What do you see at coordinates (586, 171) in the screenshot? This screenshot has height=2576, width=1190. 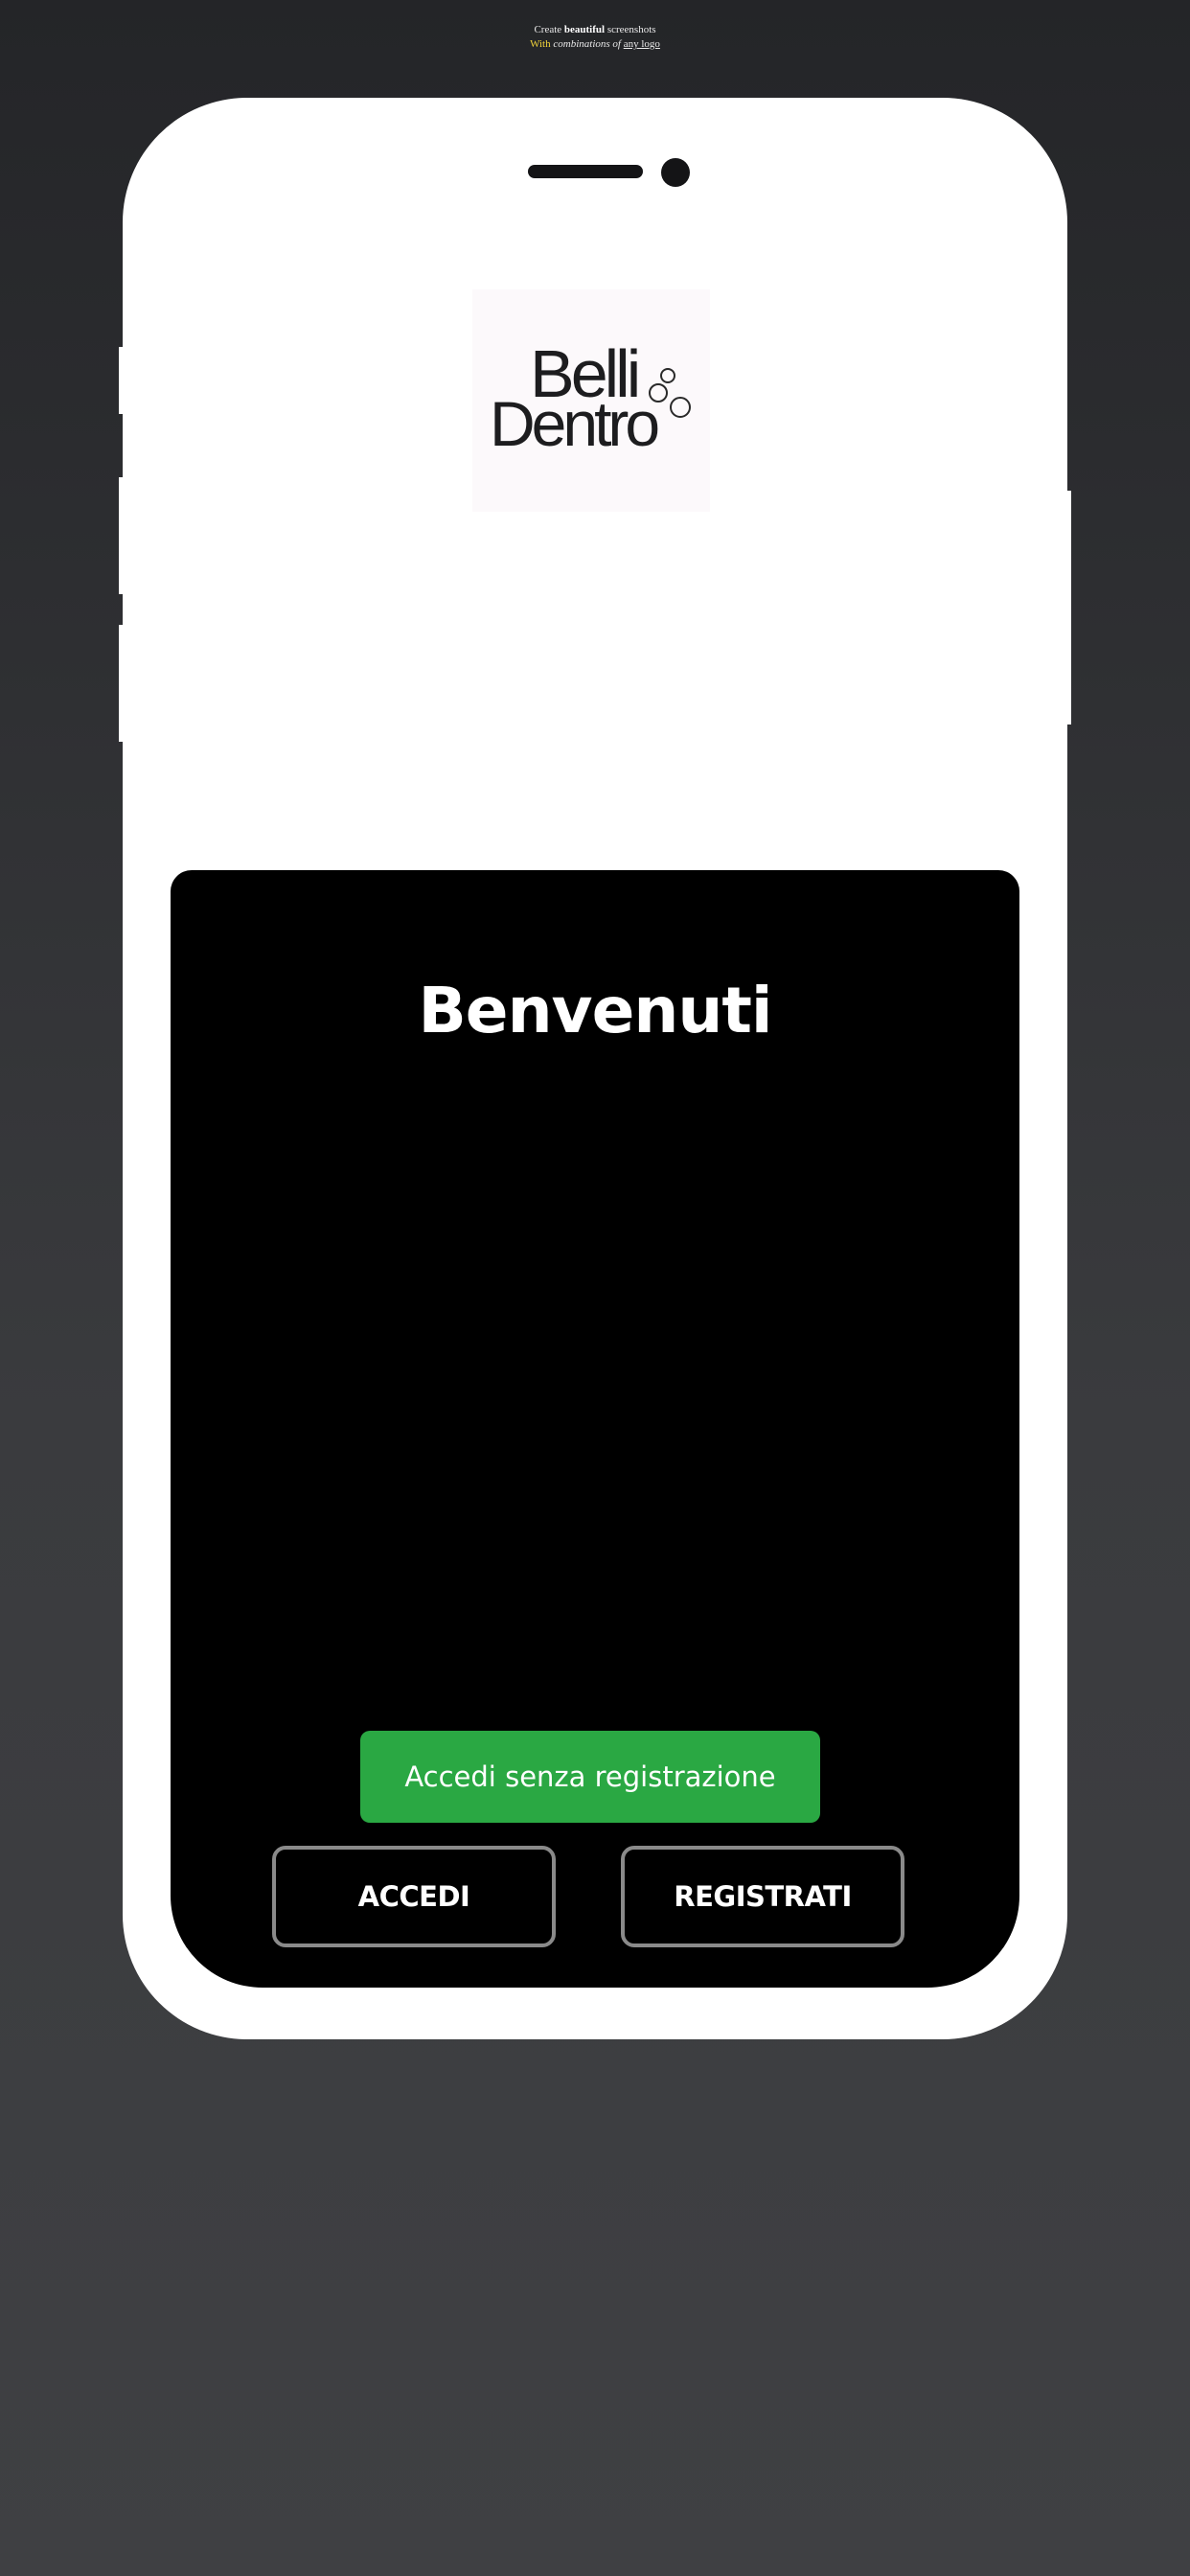 I see `phone-speaker` at bounding box center [586, 171].